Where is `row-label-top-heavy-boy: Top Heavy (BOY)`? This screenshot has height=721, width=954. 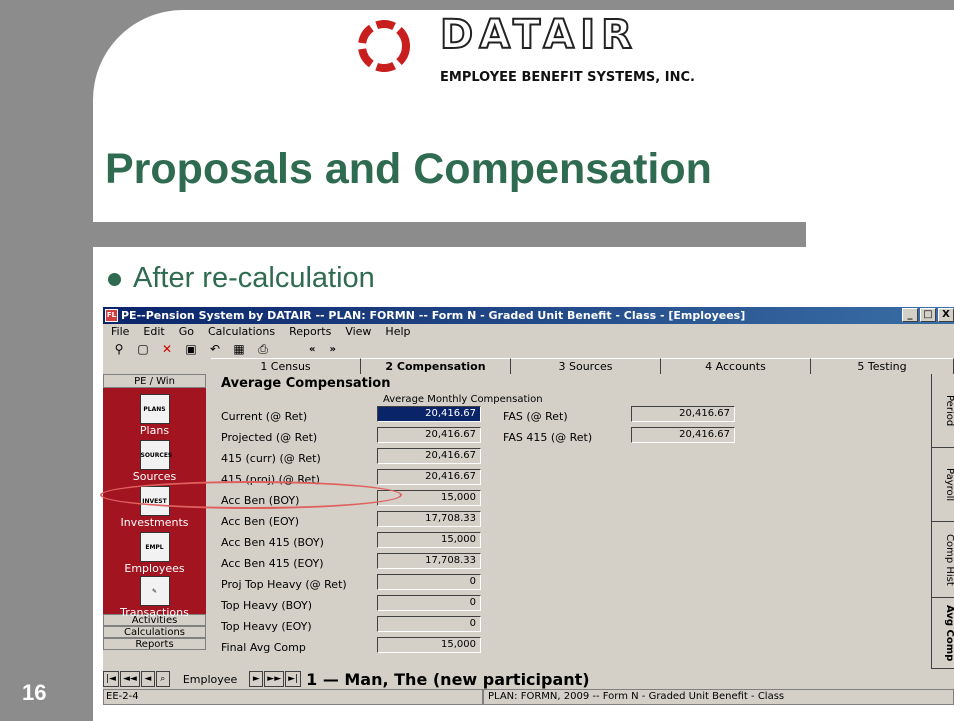 row-label-top-heavy-boy: Top Heavy (BOY) is located at coordinates (267, 605).